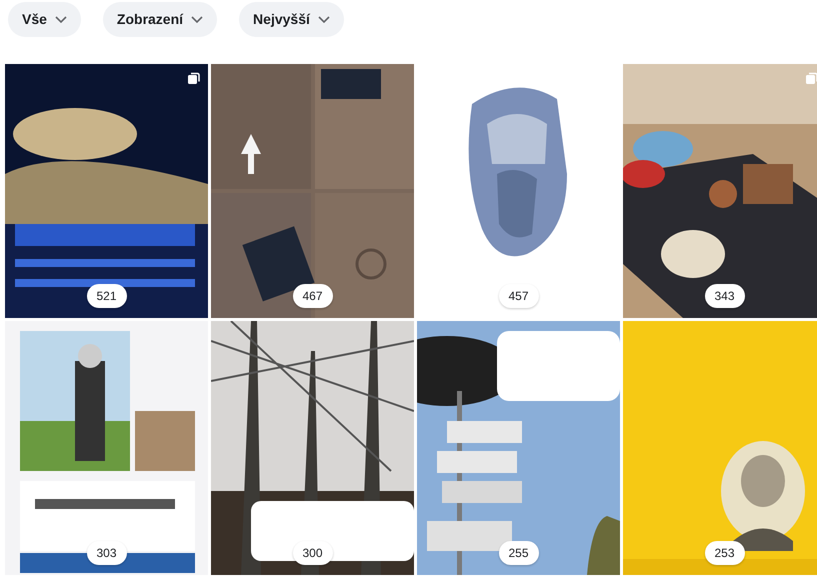 This screenshot has height=580, width=817. I want to click on filter-dropdown: Vše, so click(44, 19).